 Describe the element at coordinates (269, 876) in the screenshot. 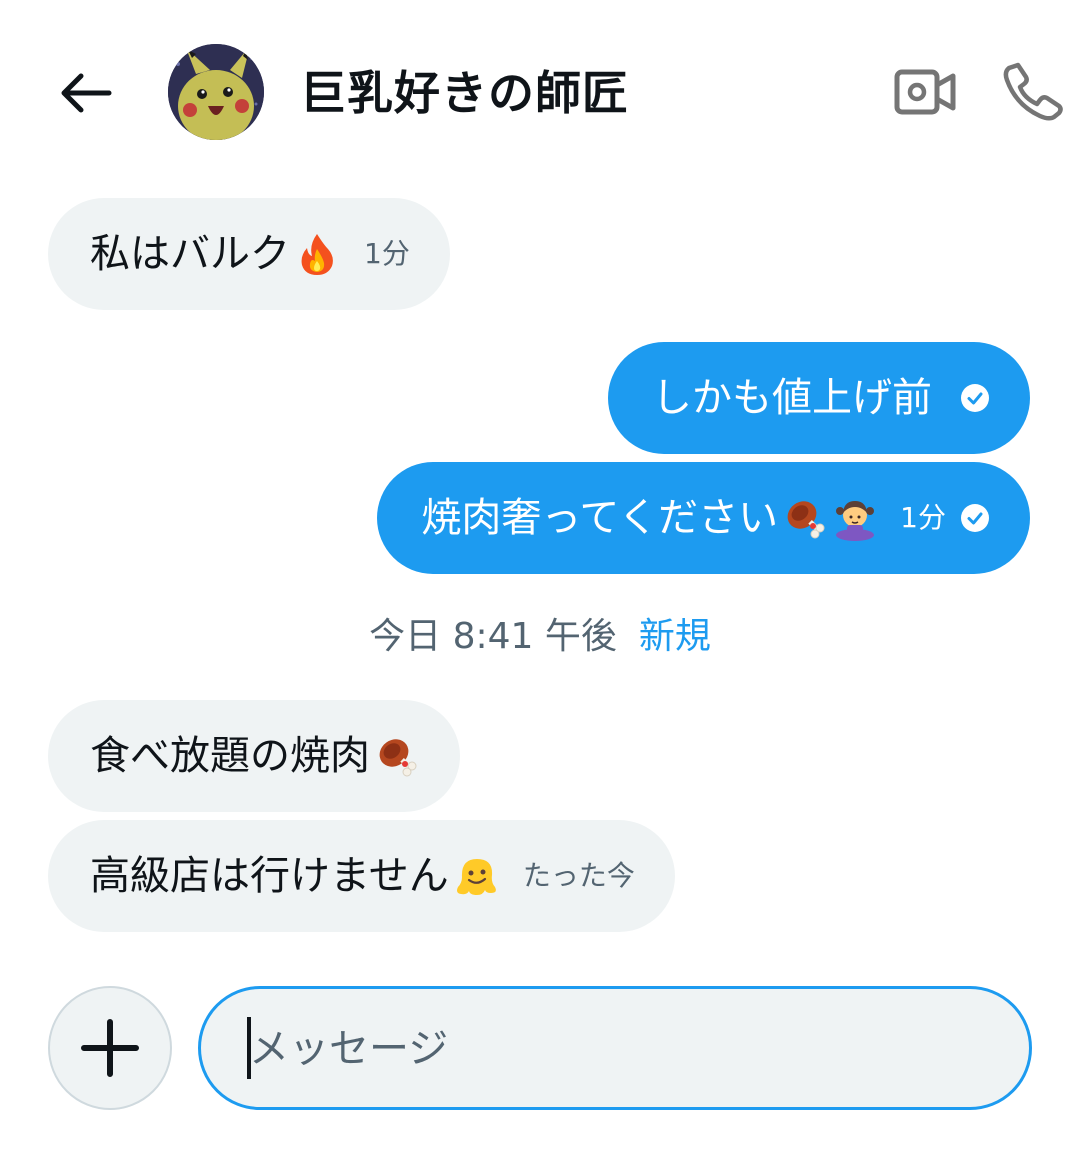

I see `message-text: 高級店は行けません` at that location.